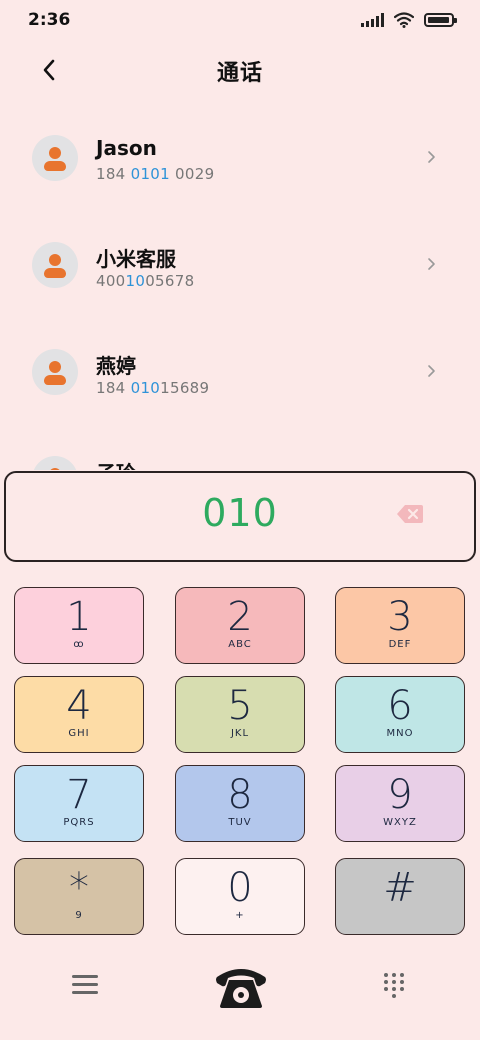 The image size is (480, 1040). What do you see at coordinates (400, 706) in the screenshot?
I see `key-digit: 6` at bounding box center [400, 706].